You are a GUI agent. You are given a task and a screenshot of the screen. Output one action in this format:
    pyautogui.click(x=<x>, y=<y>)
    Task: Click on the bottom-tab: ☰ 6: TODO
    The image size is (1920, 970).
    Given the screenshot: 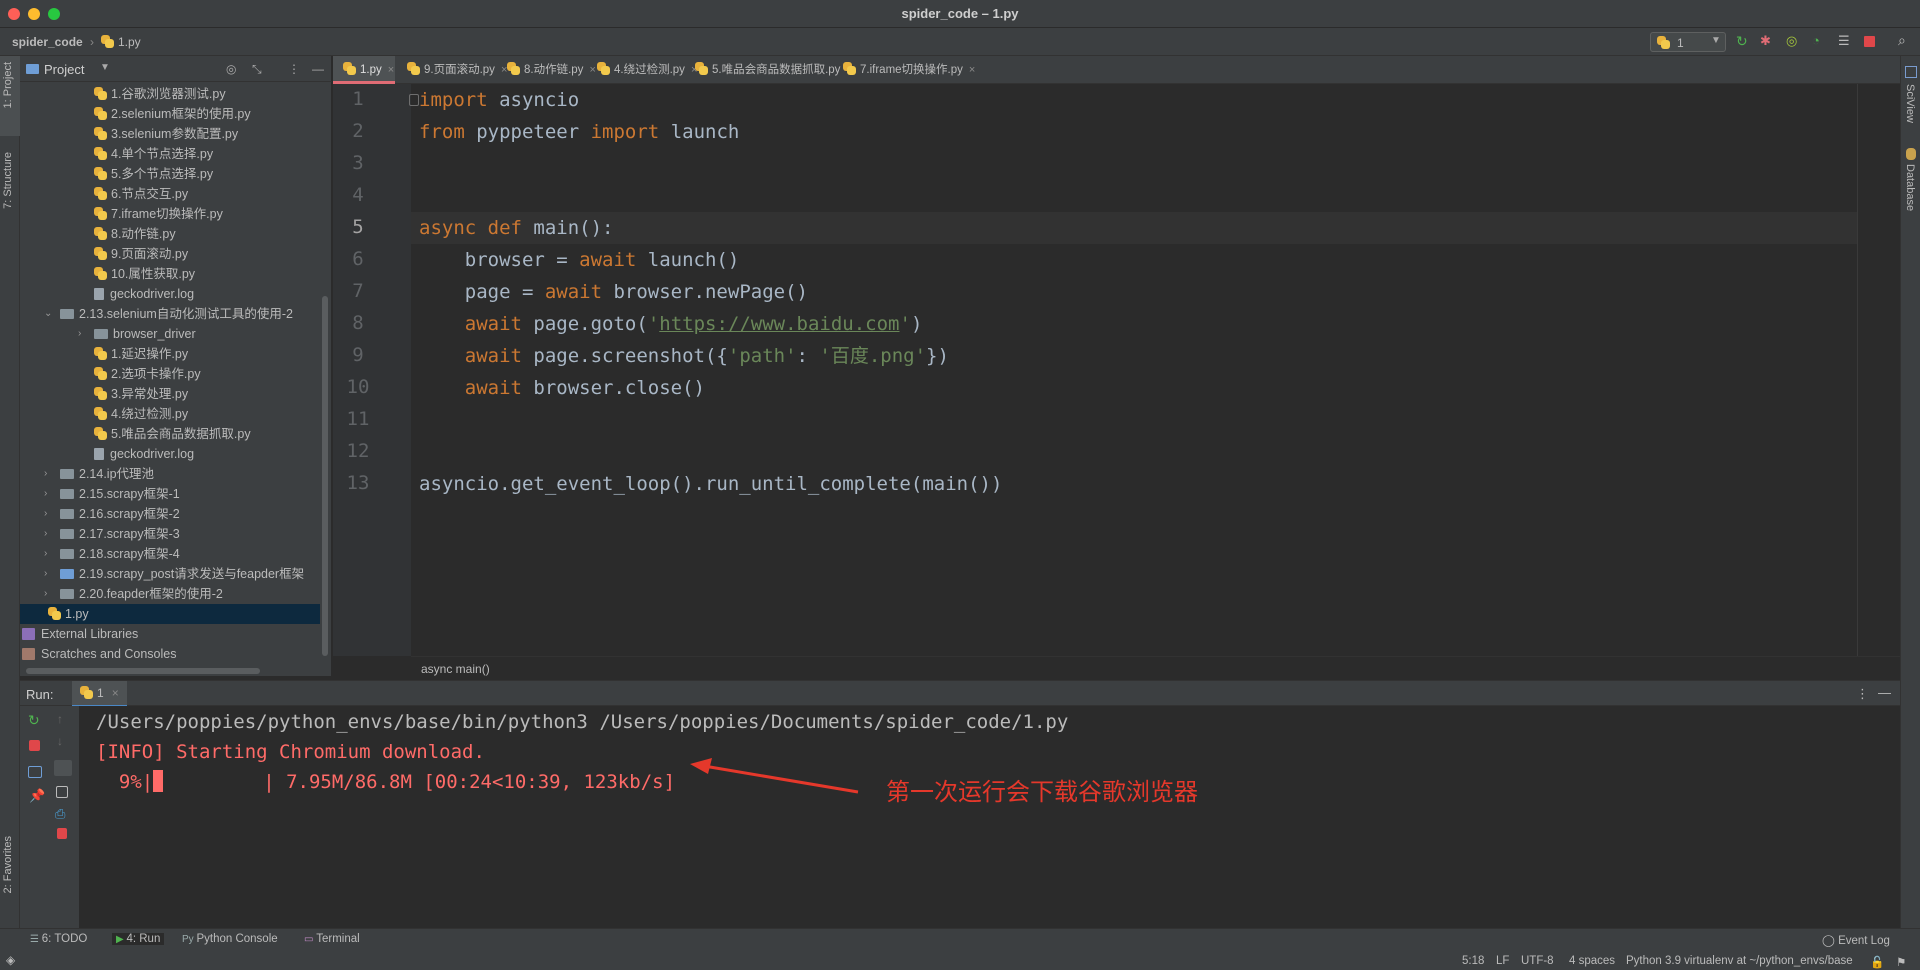 What is the action you would take?
    pyautogui.click(x=58, y=939)
    